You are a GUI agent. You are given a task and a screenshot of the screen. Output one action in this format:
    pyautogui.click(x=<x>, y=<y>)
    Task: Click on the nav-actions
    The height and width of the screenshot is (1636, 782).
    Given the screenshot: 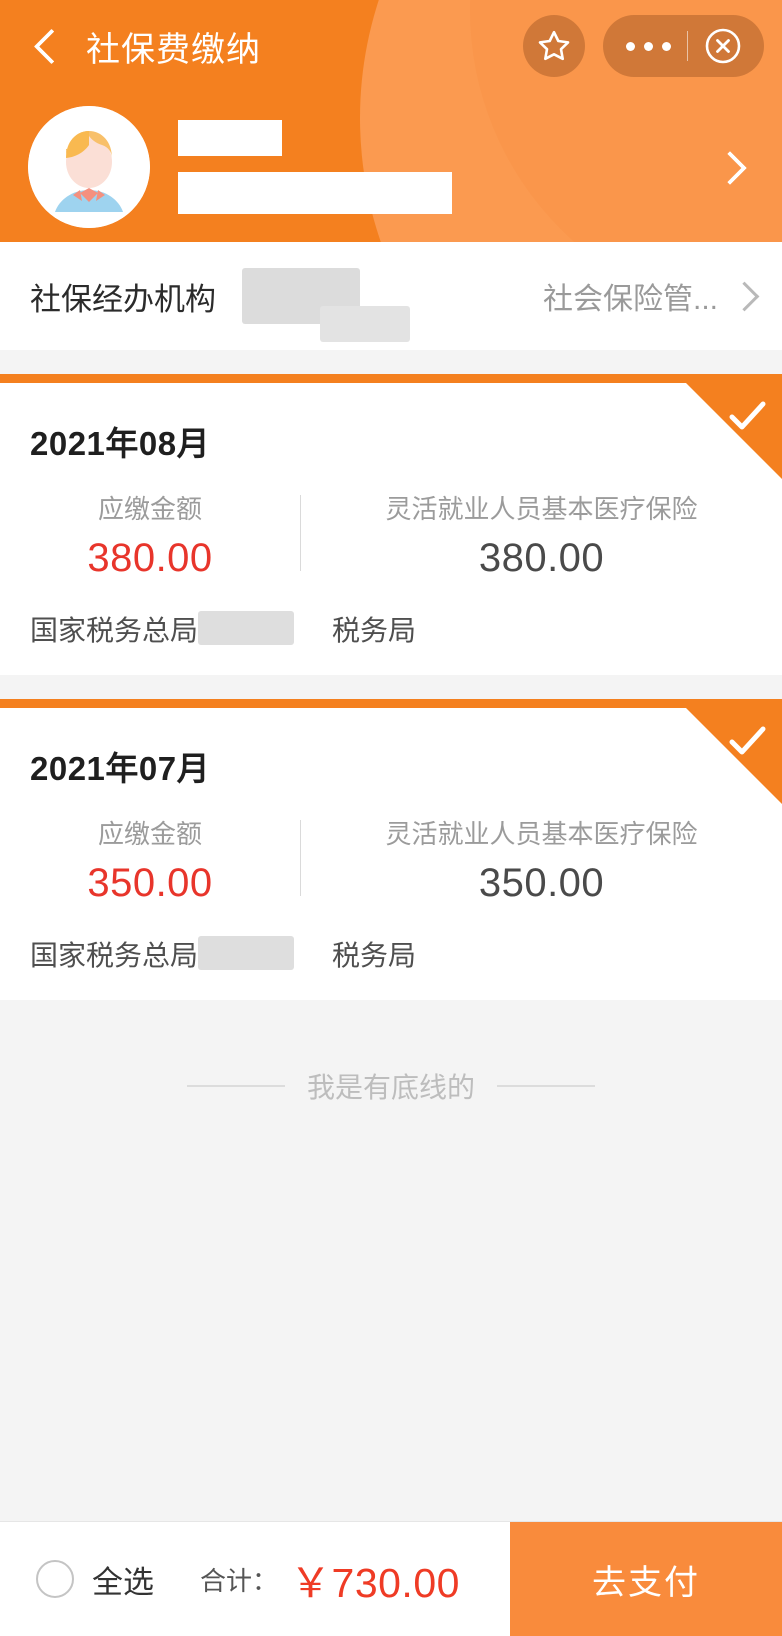 What is the action you would take?
    pyautogui.click(x=643, y=46)
    